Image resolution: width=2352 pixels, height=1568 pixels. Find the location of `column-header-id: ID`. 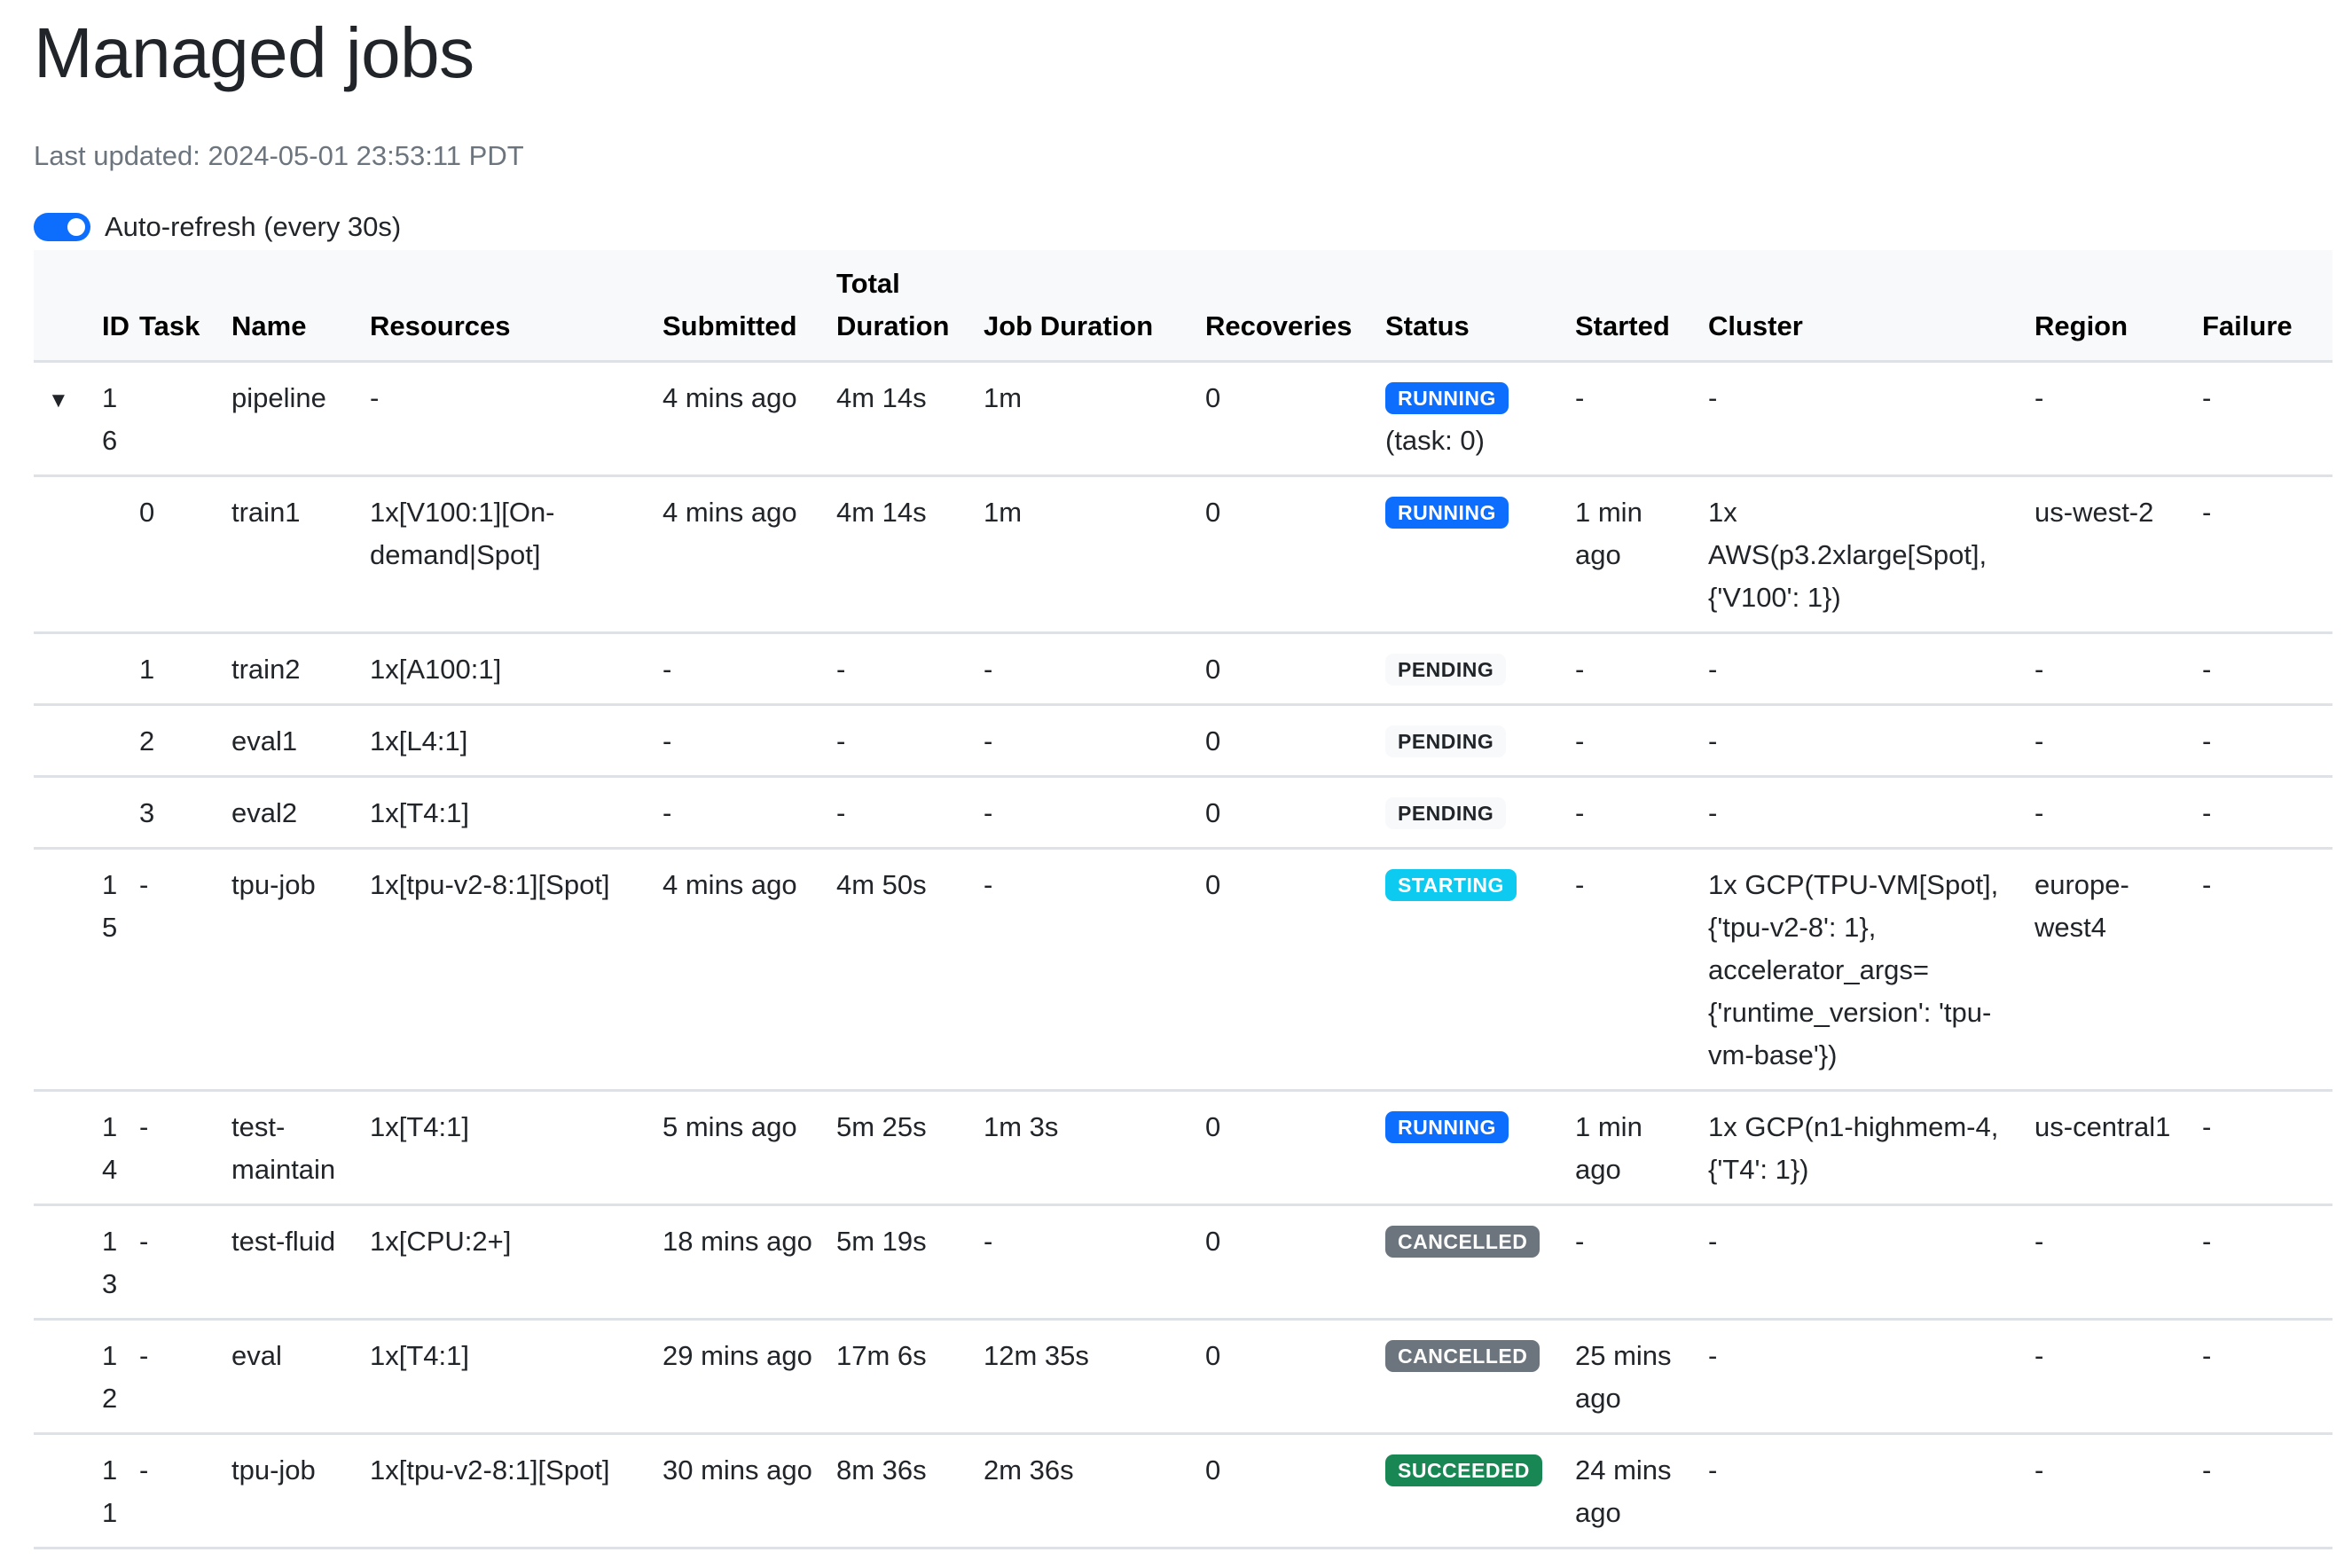

column-header-id: ID is located at coordinates (111, 306).